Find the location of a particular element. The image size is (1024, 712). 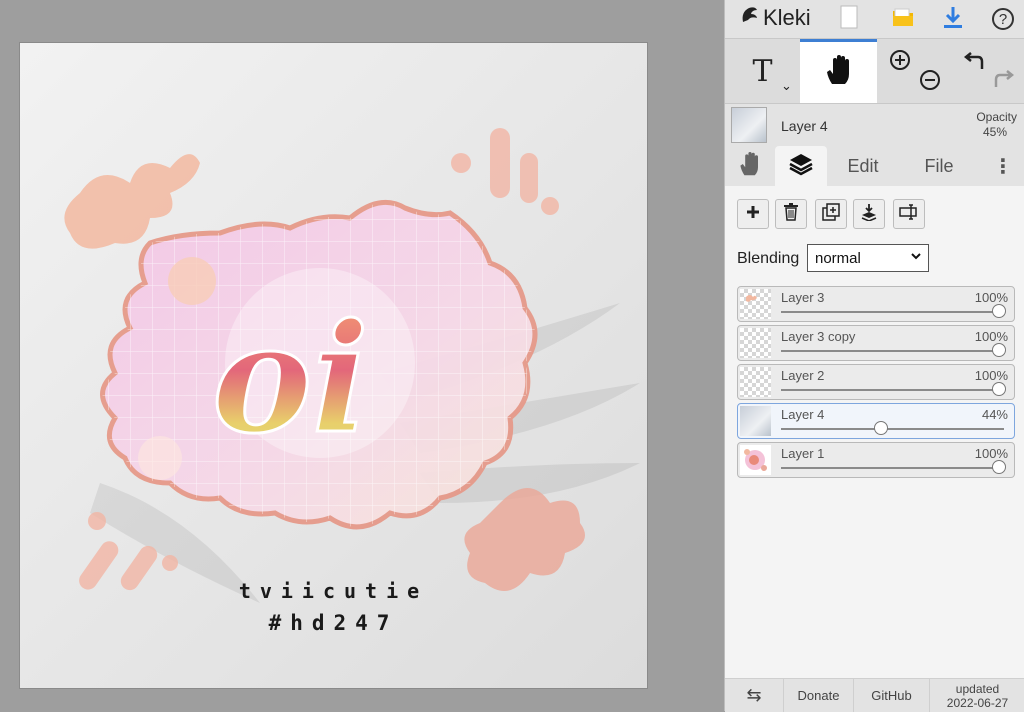

redo-icon is located at coordinates (1004, 81).